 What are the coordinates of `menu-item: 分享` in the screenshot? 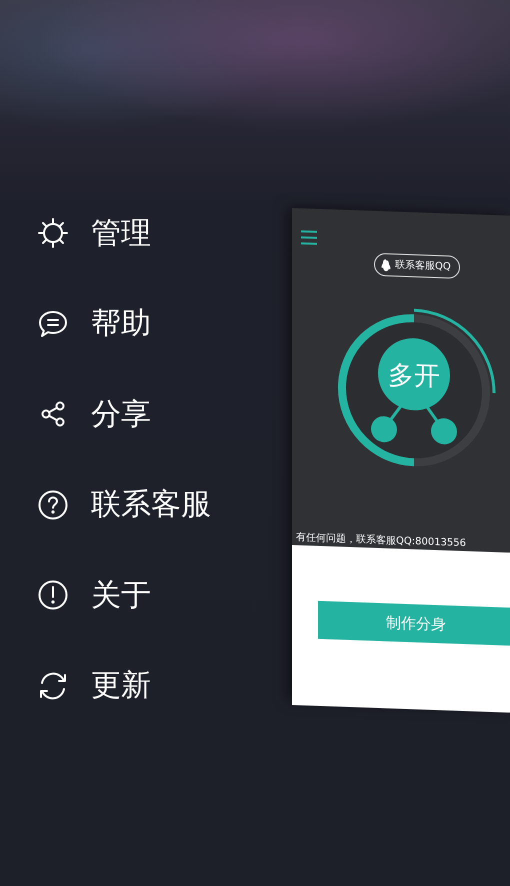 It's located at (164, 414).